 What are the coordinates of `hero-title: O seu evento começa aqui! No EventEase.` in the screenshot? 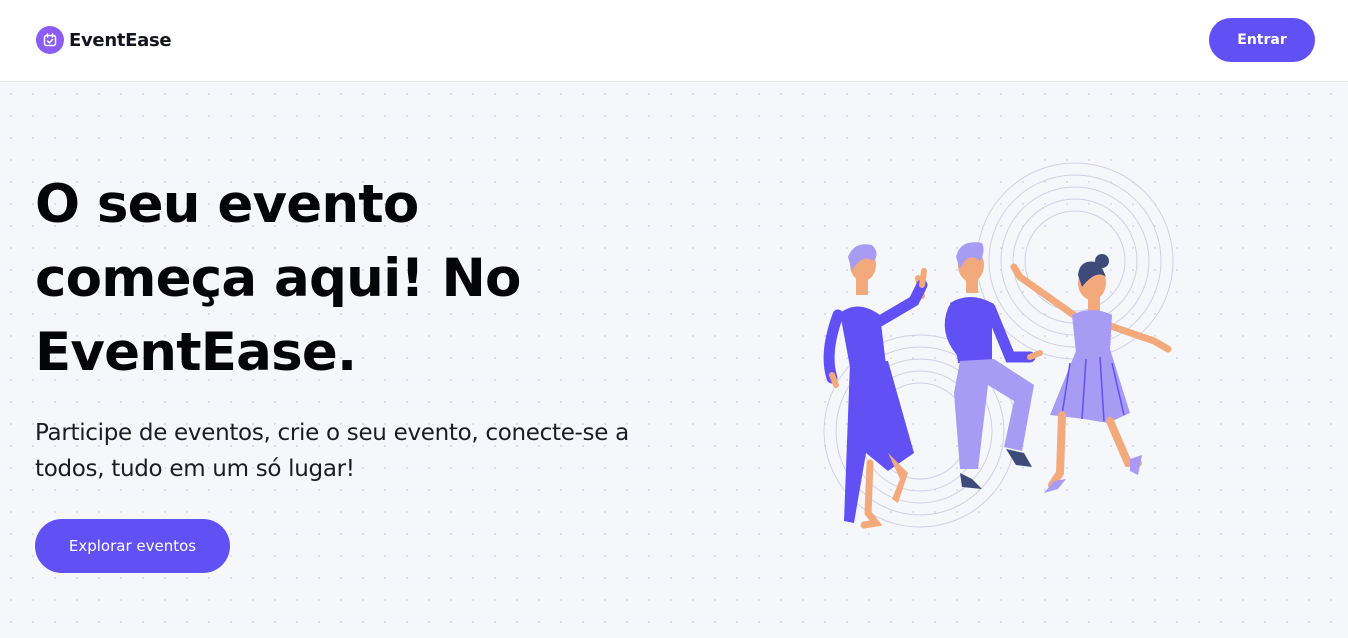 It's located at (278, 278).